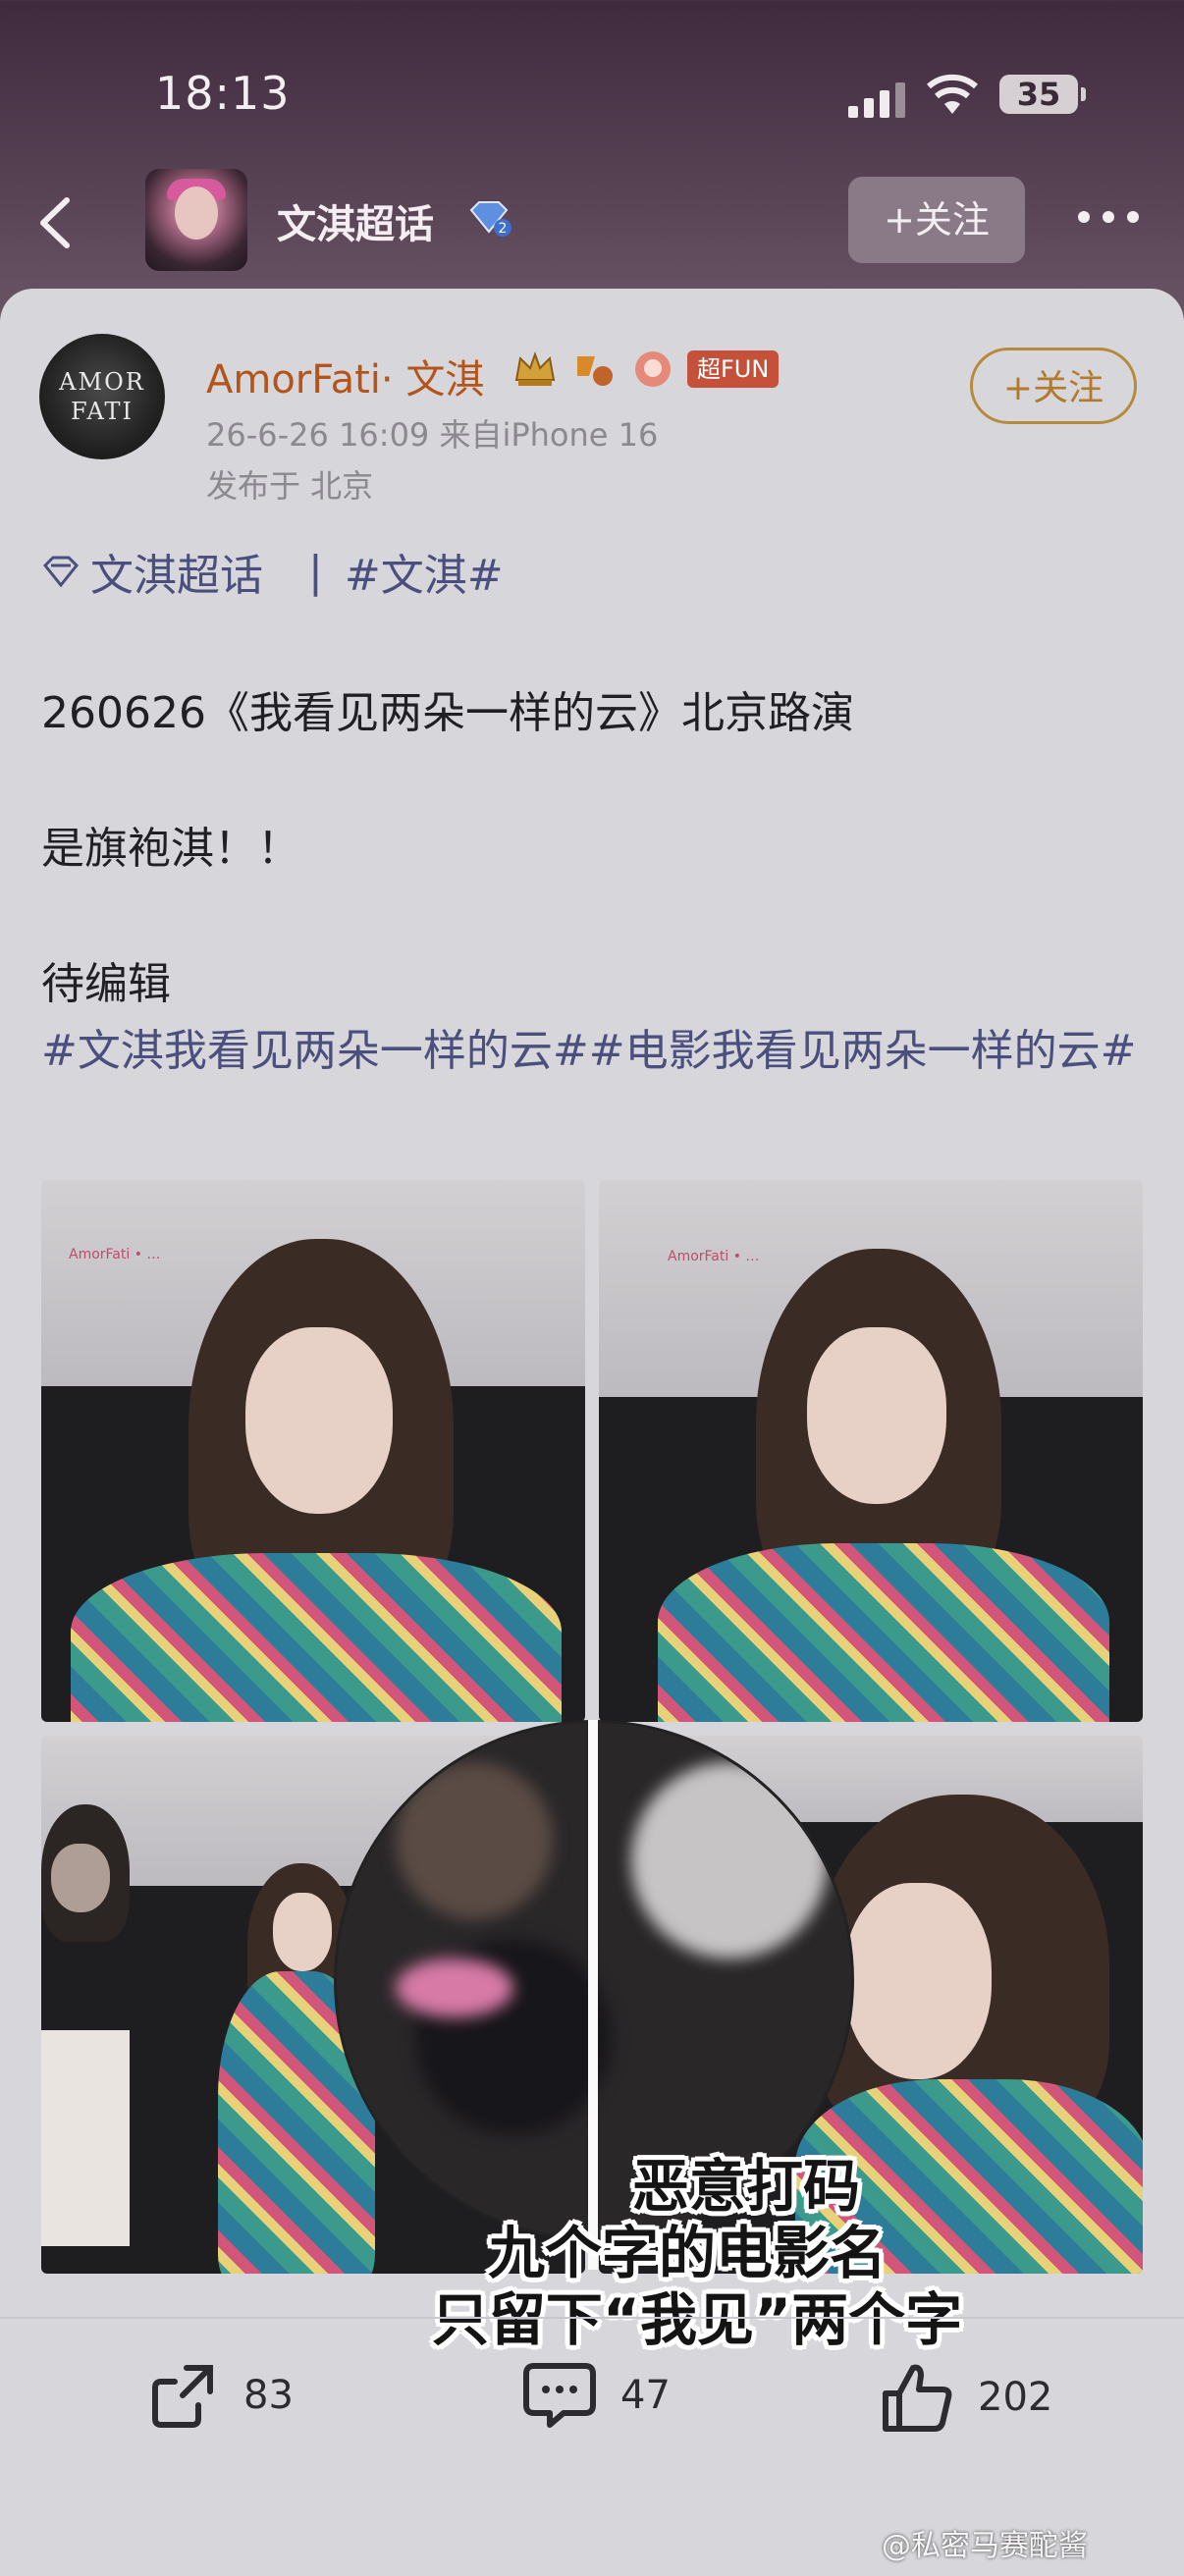 Image resolution: width=1184 pixels, height=2576 pixels. Describe the element at coordinates (965, 2397) in the screenshot. I see `like-action: 202` at that location.